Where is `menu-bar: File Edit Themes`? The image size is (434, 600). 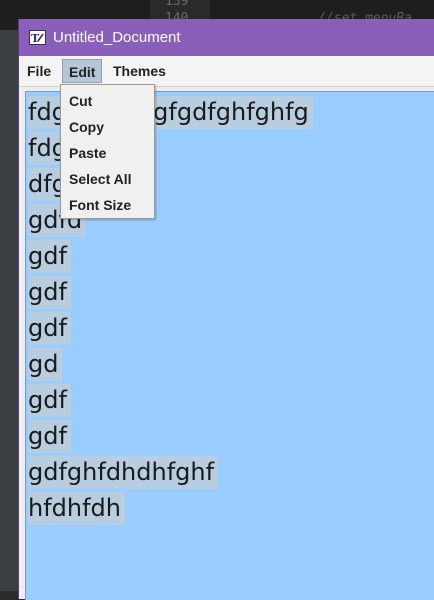
menu-bar: File Edit Themes is located at coordinates (226, 71).